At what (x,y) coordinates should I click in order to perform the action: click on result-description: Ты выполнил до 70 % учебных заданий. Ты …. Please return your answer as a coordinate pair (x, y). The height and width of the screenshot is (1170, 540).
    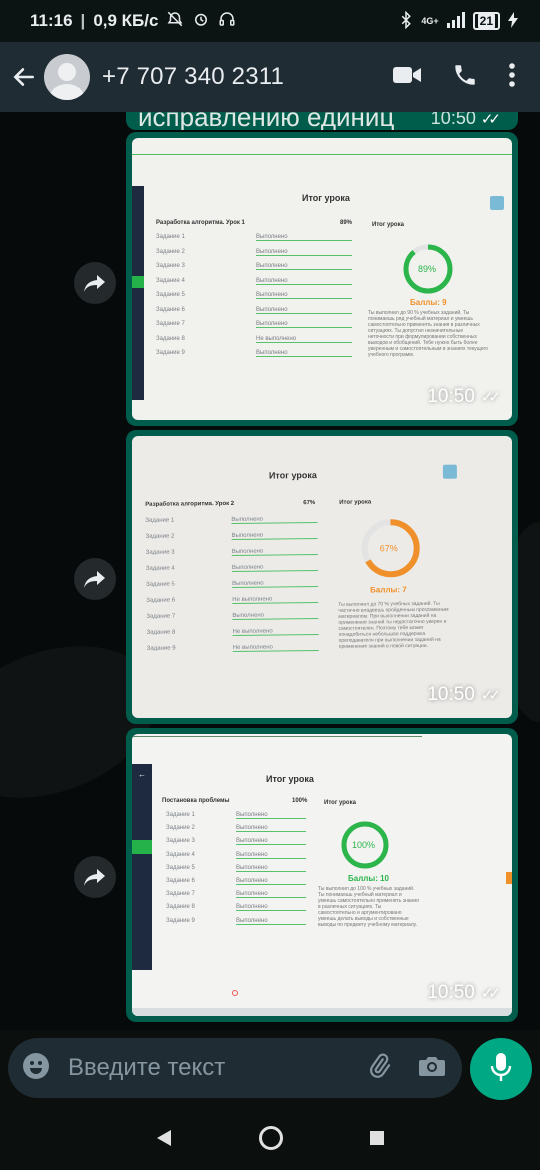
    Looking at the image, I should click on (393, 625).